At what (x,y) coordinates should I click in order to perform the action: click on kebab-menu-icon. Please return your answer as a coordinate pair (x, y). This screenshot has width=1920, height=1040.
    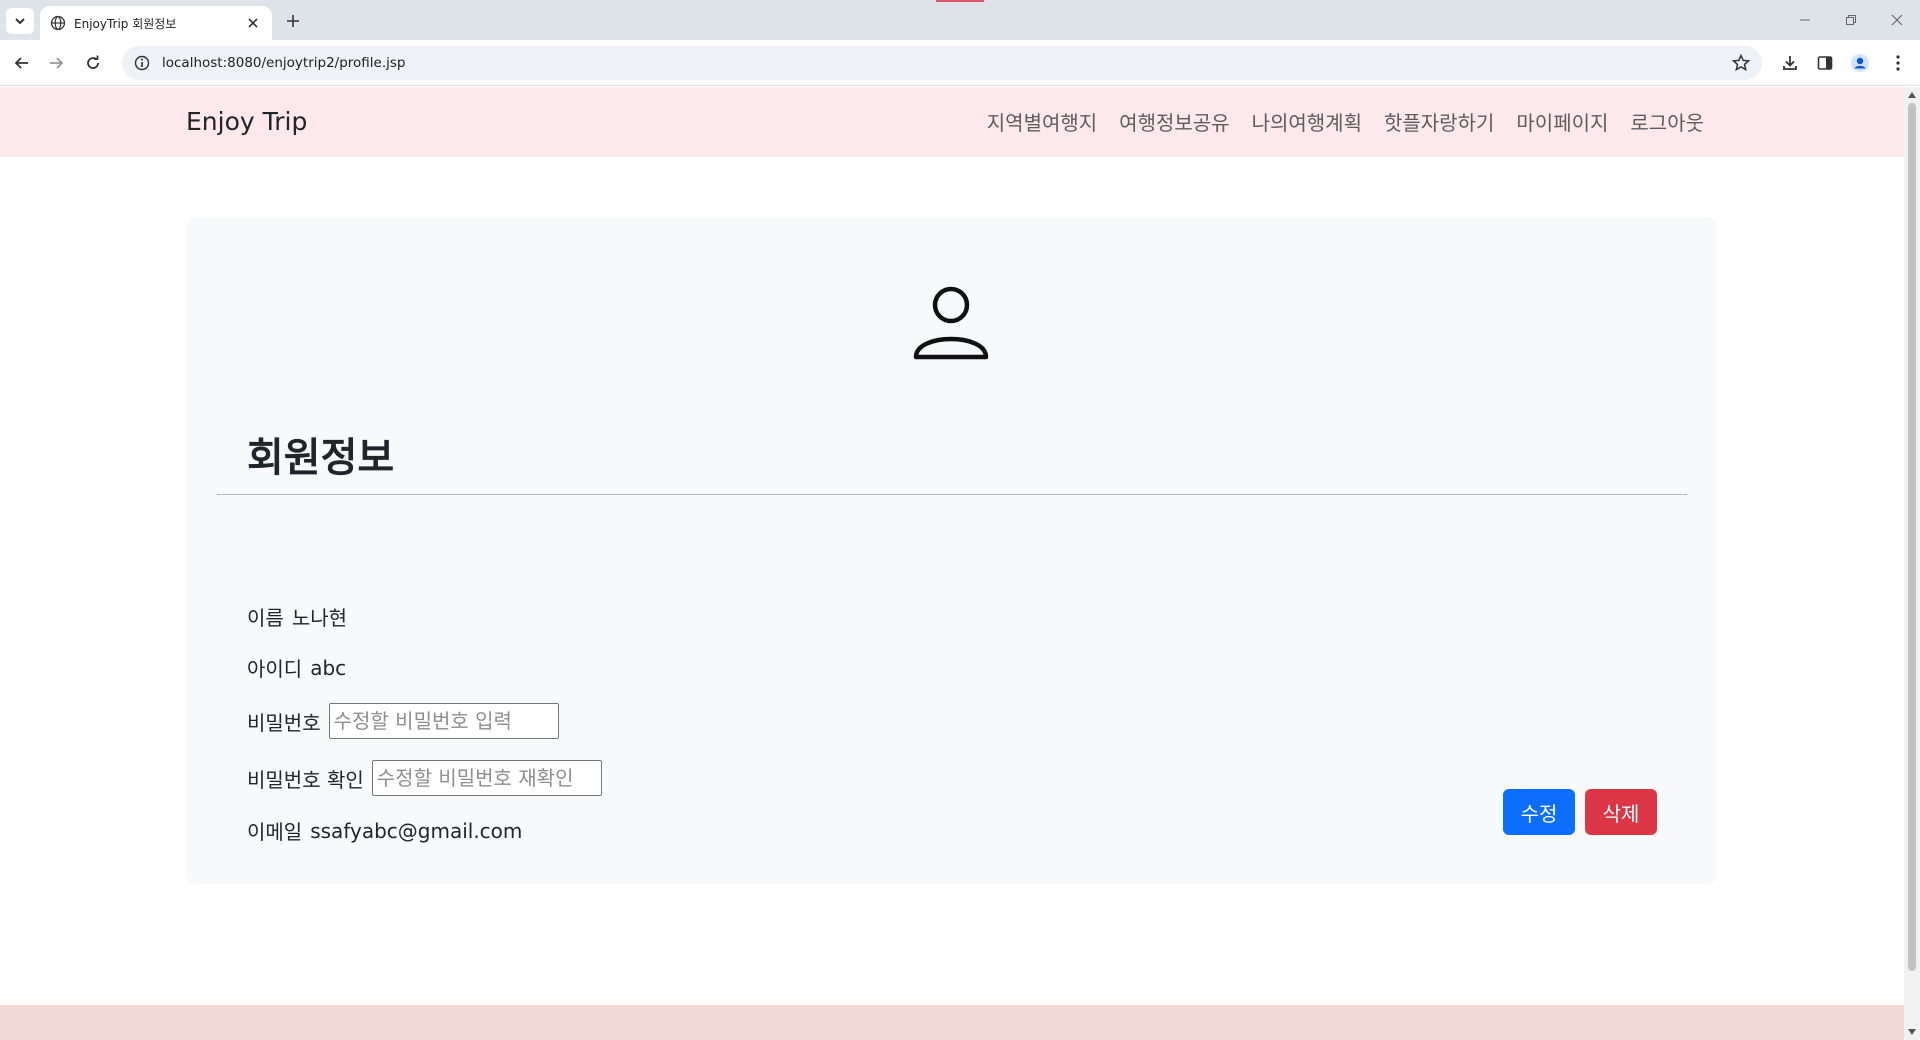
    Looking at the image, I should click on (1898, 63).